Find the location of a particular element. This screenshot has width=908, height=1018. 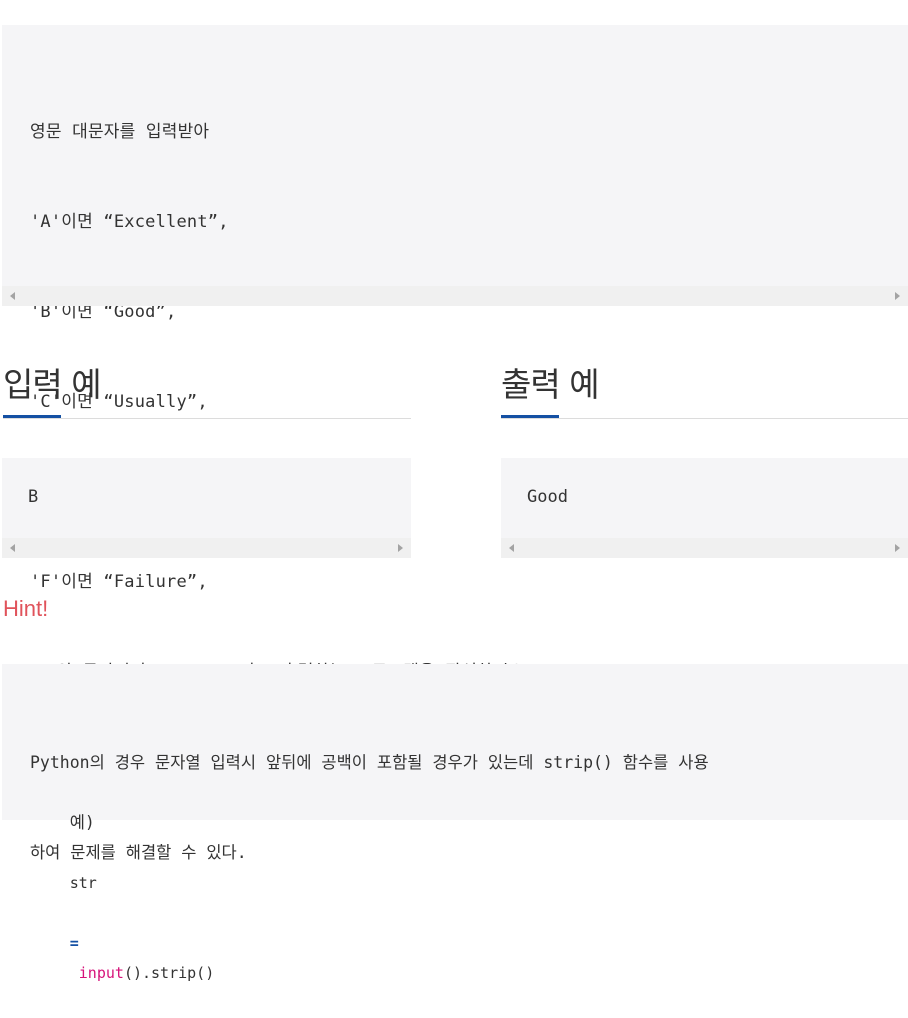

output-heading-divider is located at coordinates (704, 418).